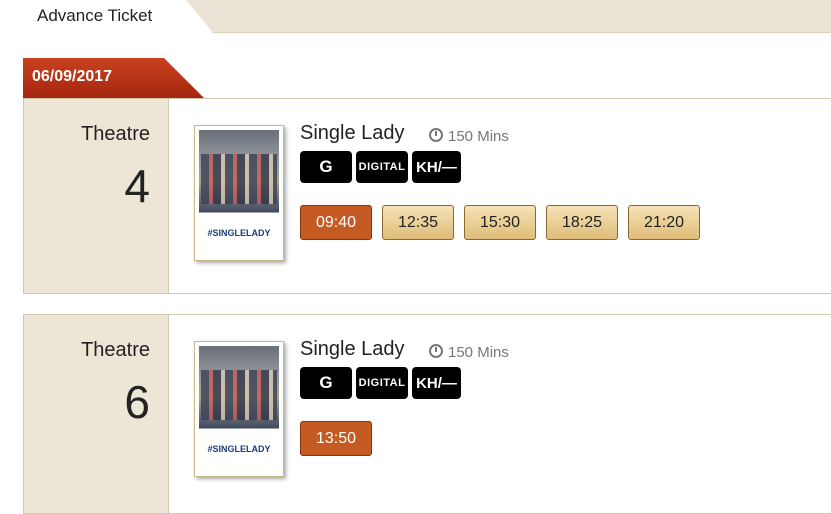  Describe the element at coordinates (137, 402) in the screenshot. I see `theatre-number: 6` at that location.